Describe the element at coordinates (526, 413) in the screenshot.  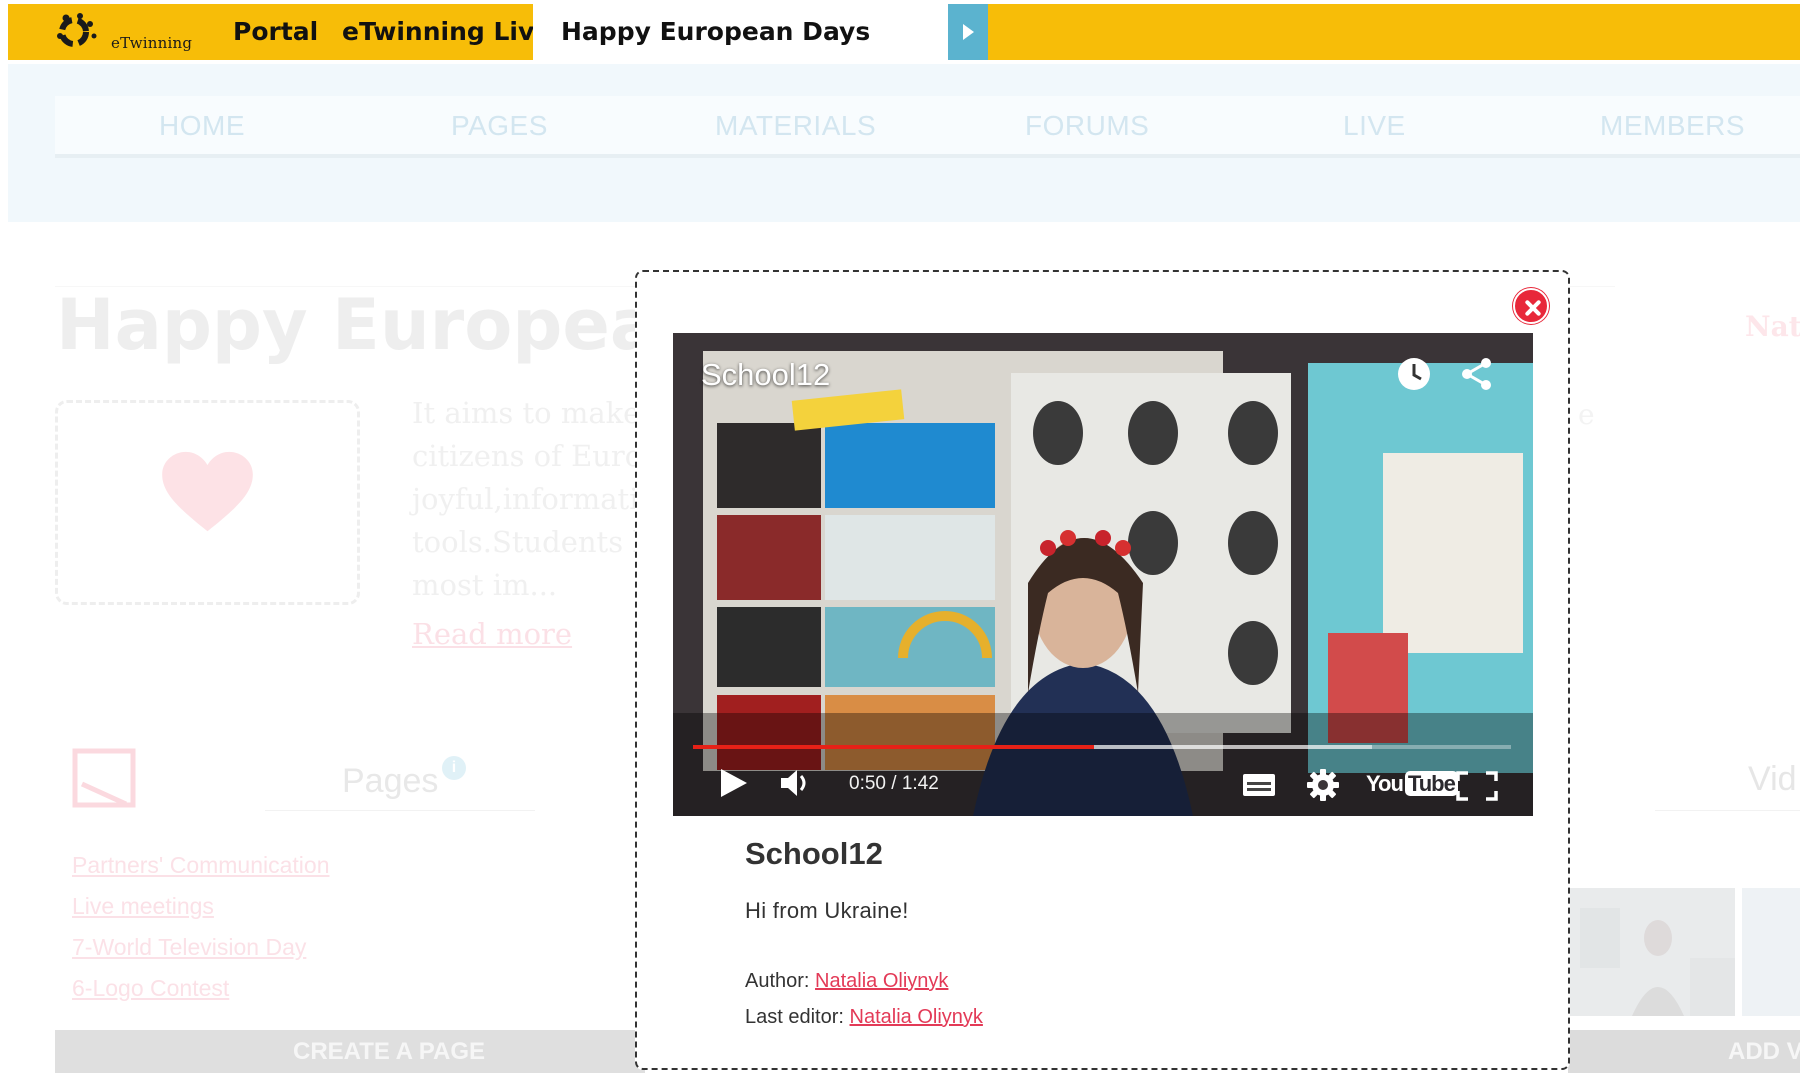
I see `description-line: It aims to make` at that location.